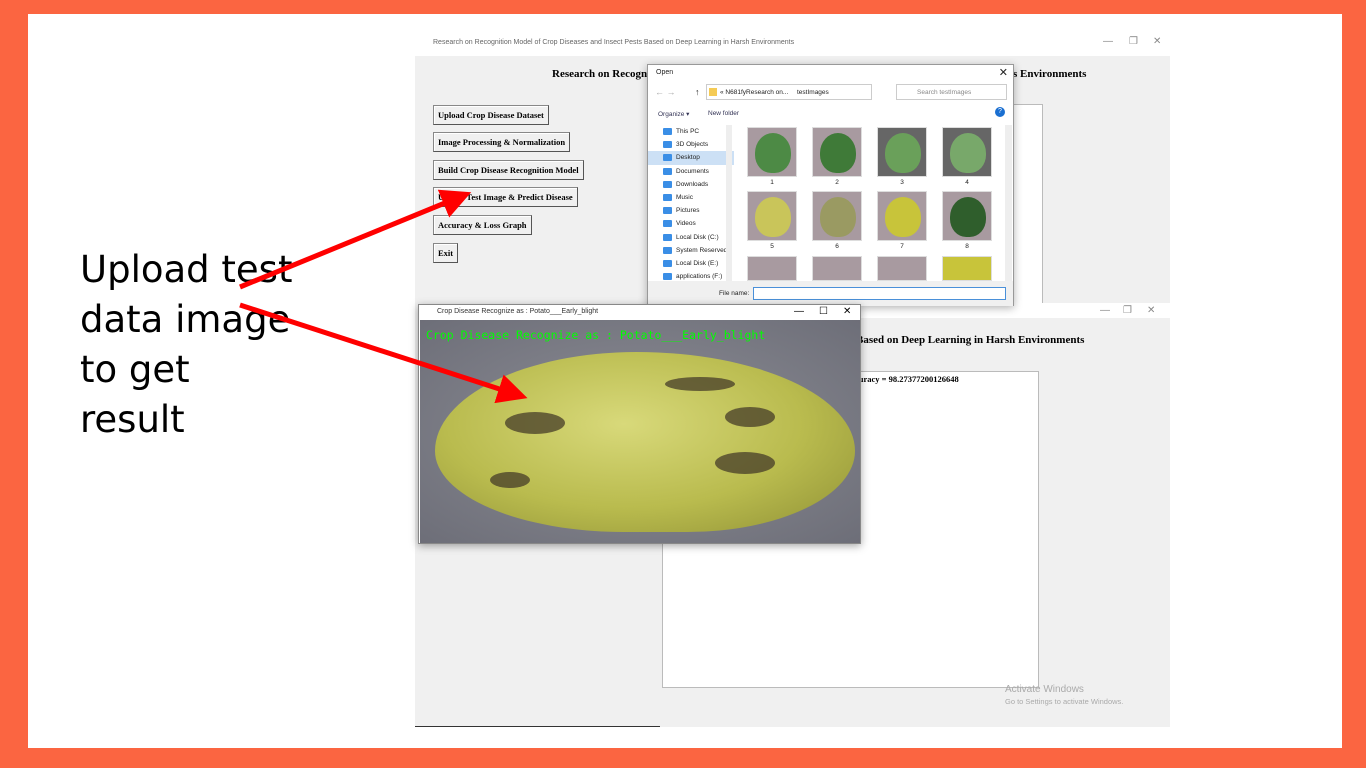 The width and height of the screenshot is (1366, 768). Describe the element at coordinates (355, 239) in the screenshot. I see `arrow-to-upload-button` at that location.